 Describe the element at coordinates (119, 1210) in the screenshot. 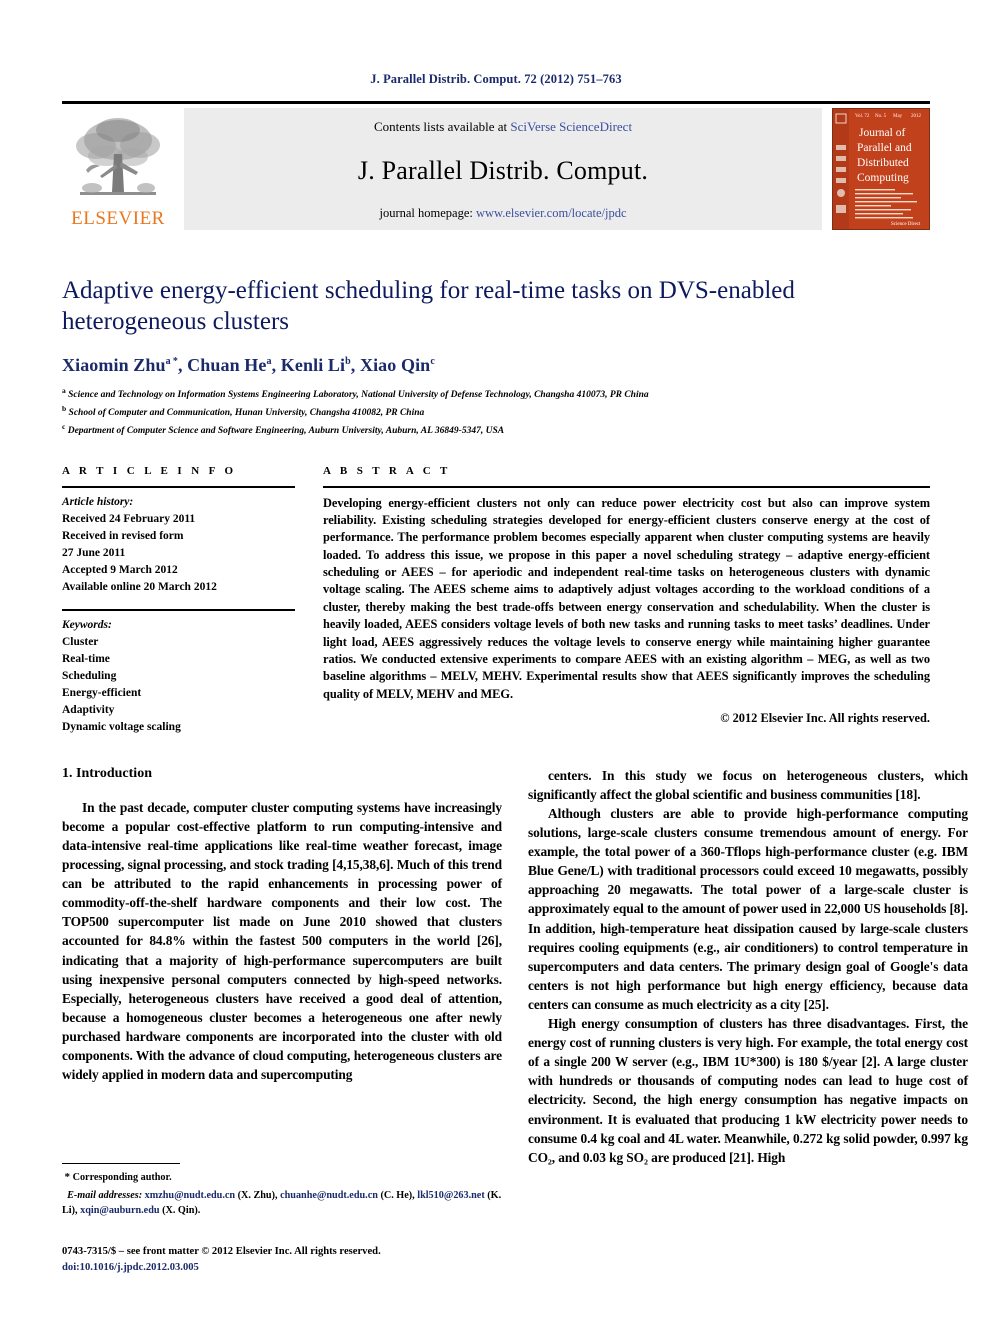

I see `email-link: xqin@auburn.edu` at that location.